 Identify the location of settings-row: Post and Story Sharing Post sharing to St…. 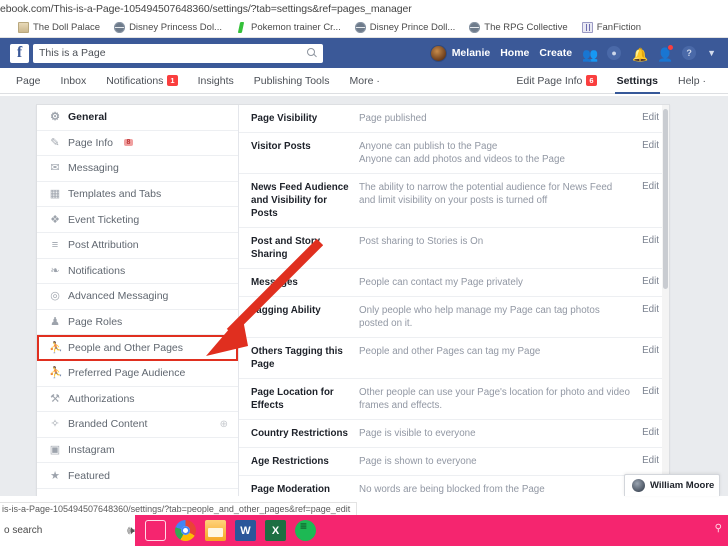
(454, 248).